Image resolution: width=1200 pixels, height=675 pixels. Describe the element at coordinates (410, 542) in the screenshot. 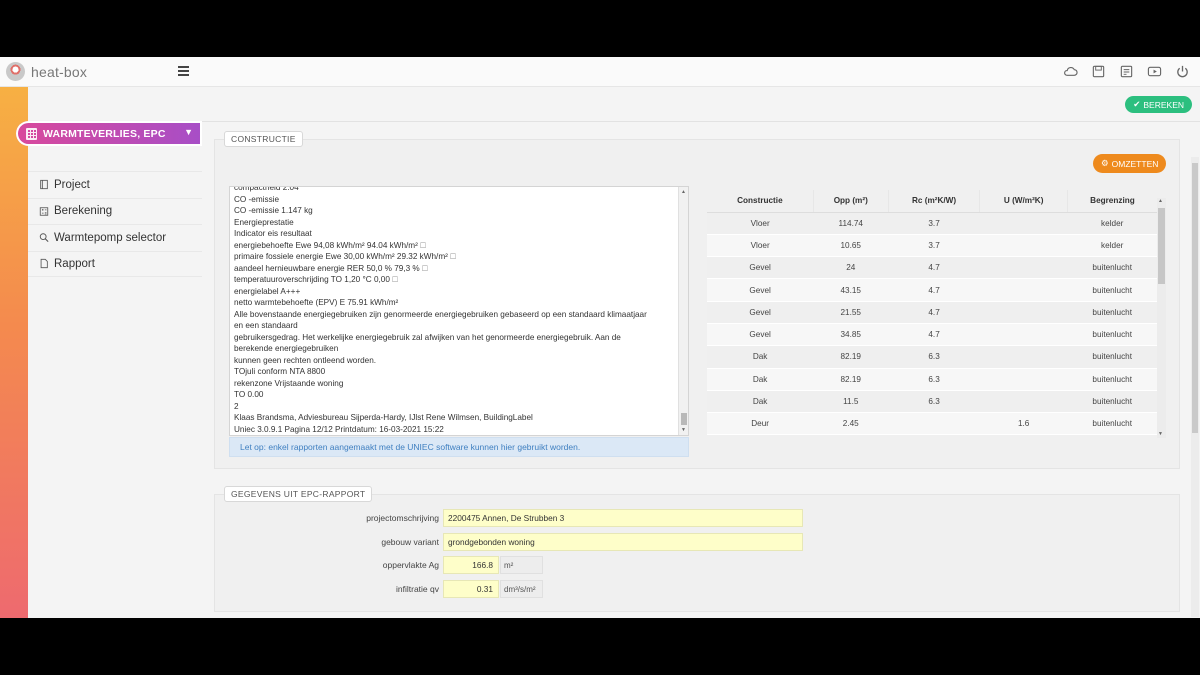

I see `gebouw-variant-label: gebouw variant` at that location.